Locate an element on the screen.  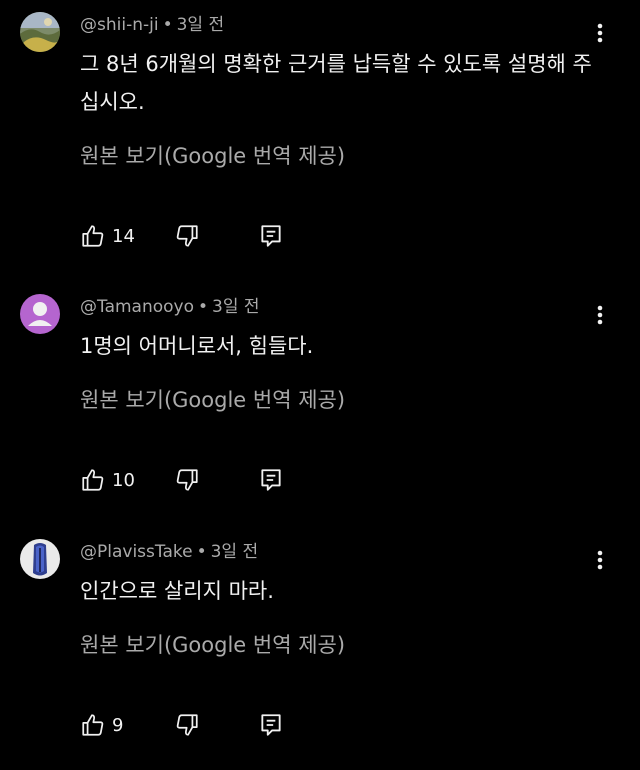
default-avatar-icon is located at coordinates (40, 314).